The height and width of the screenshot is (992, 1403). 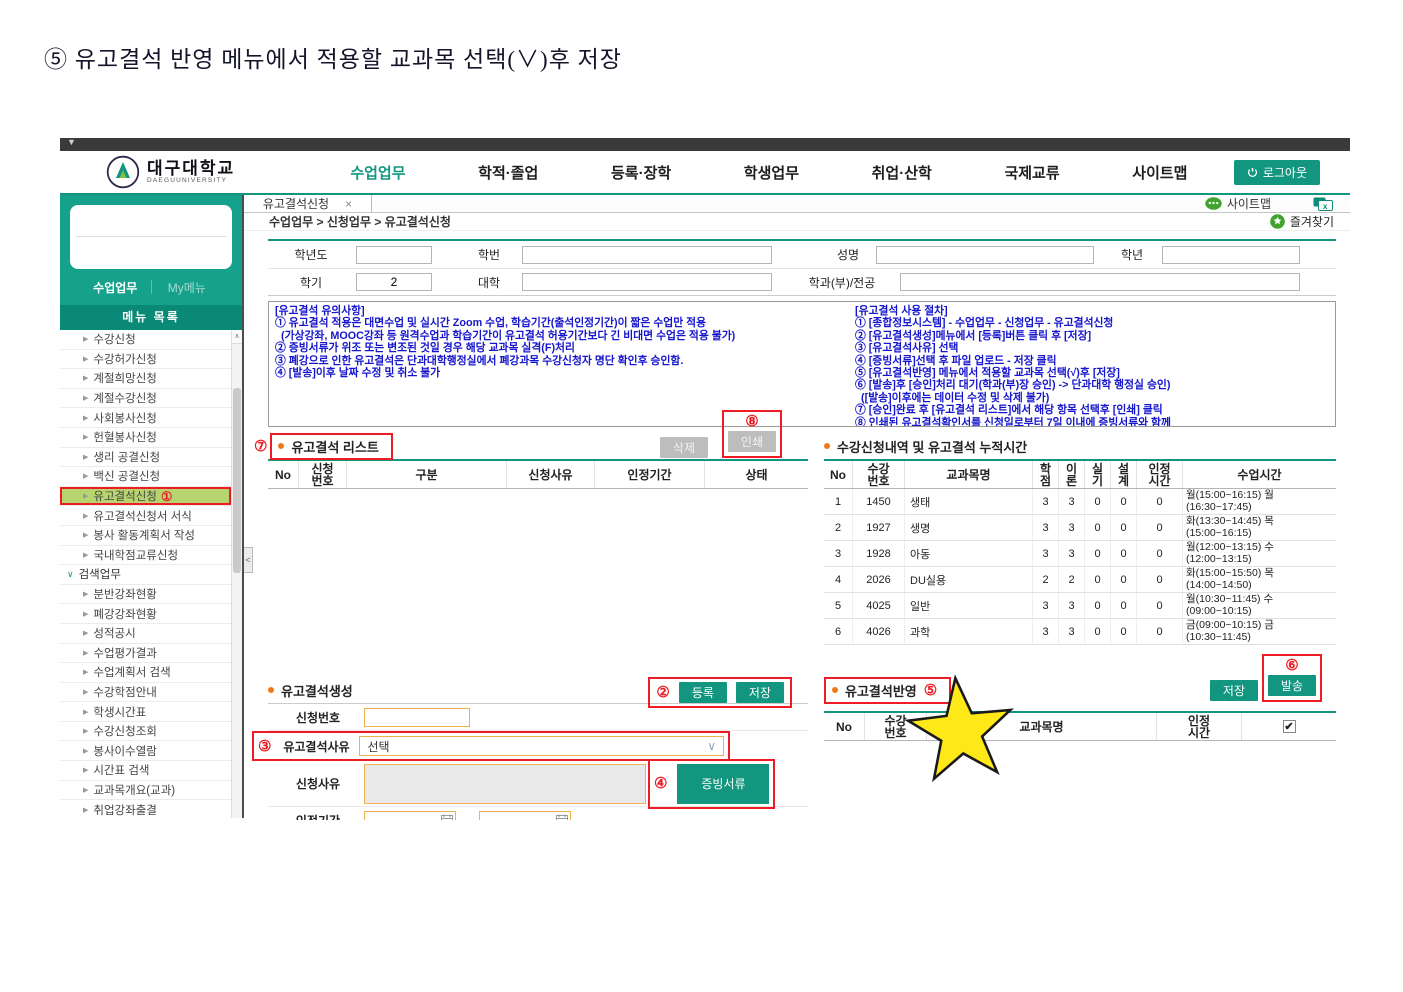 What do you see at coordinates (115, 287) in the screenshot?
I see `sidebar-tab-classwork: 수업업무` at bounding box center [115, 287].